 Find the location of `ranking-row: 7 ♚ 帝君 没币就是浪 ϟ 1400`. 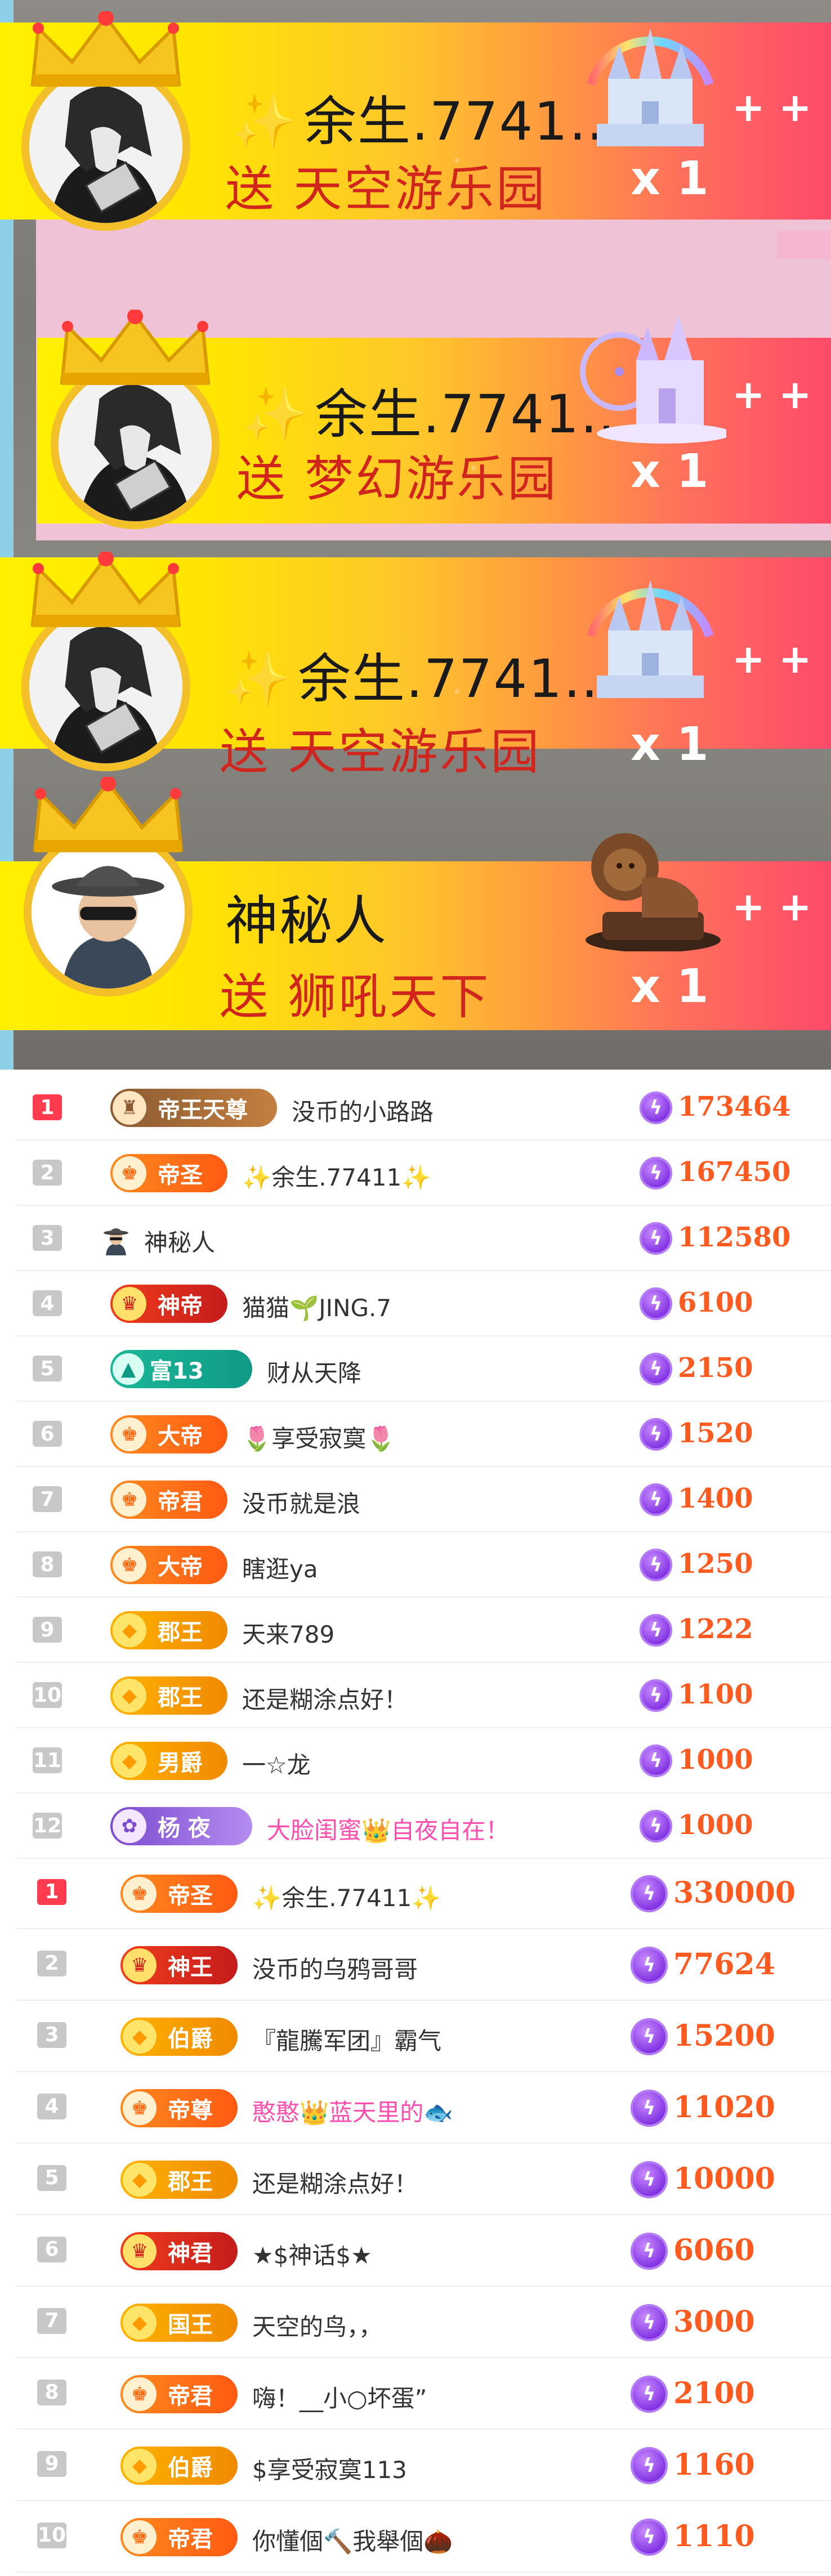

ranking-row: 7 ♚ 帝君 没币就是浪 ϟ 1400 is located at coordinates (415, 1499).